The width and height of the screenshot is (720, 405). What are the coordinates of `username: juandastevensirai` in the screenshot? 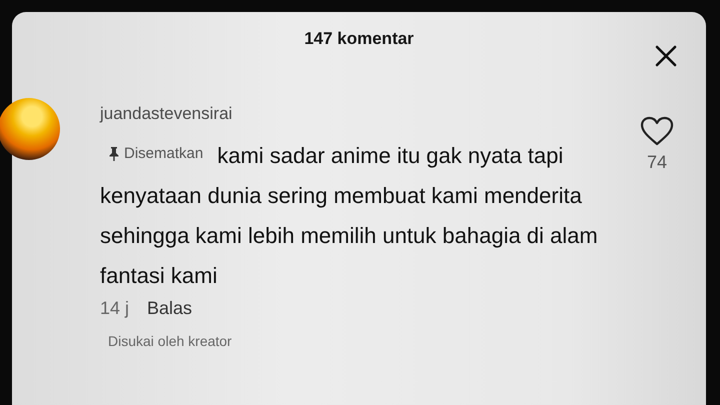 It's located at (360, 114).